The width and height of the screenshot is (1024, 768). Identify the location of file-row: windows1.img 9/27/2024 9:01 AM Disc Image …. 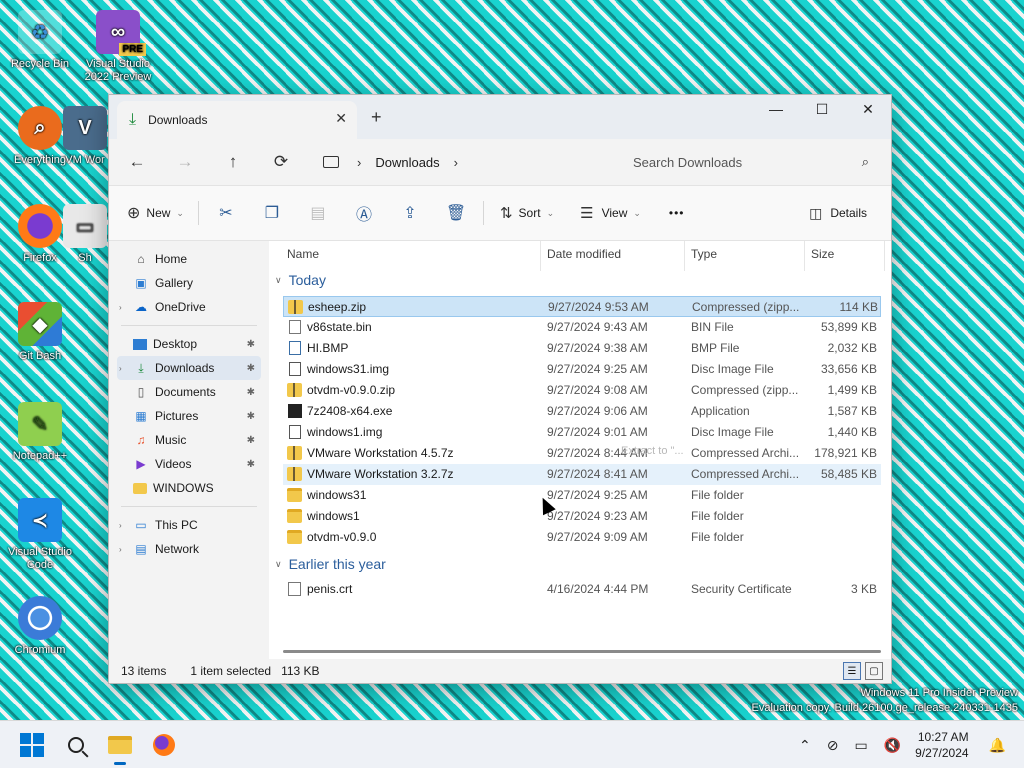
(582, 432).